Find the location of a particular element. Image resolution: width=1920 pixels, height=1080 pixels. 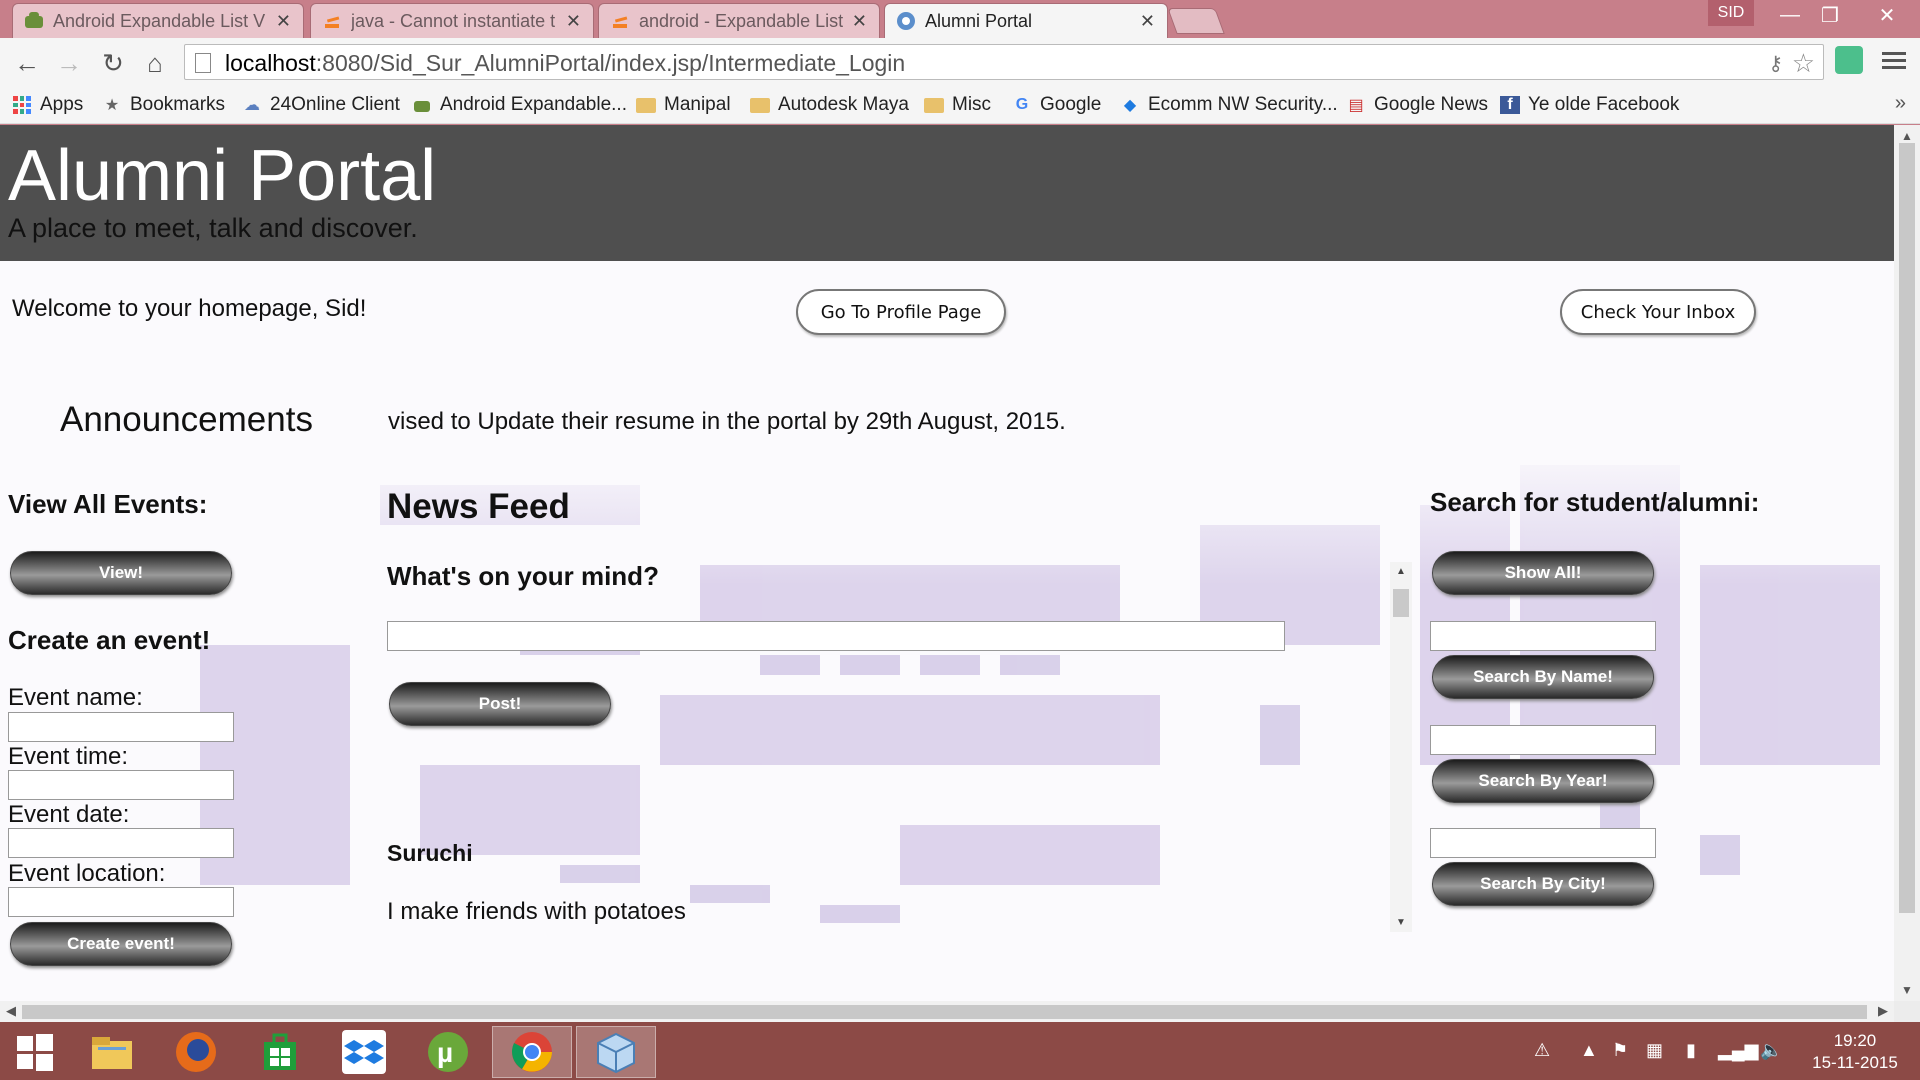

tab-android-expandable: Android Expandable List V ✕ is located at coordinates (158, 20).